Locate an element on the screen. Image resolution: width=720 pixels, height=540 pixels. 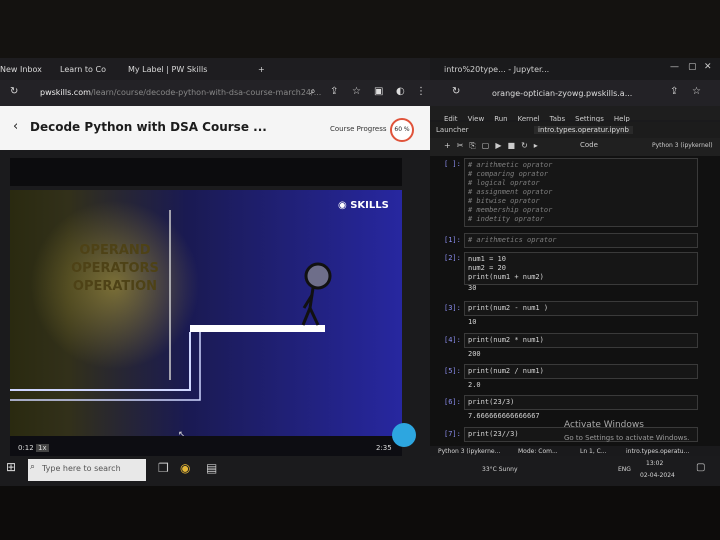
notification-icon: ▢ is located at coordinates (700, 467).